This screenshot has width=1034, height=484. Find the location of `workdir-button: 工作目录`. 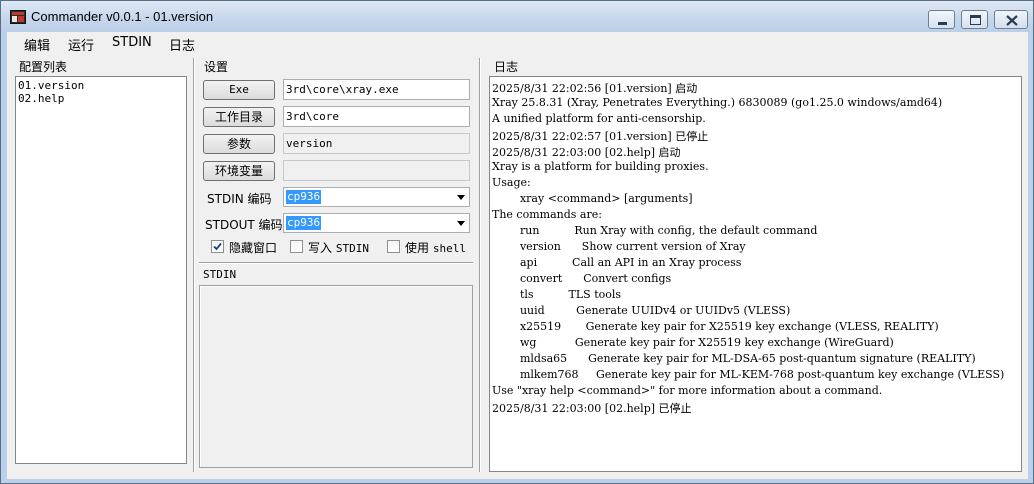

workdir-button: 工作目录 is located at coordinates (239, 117).